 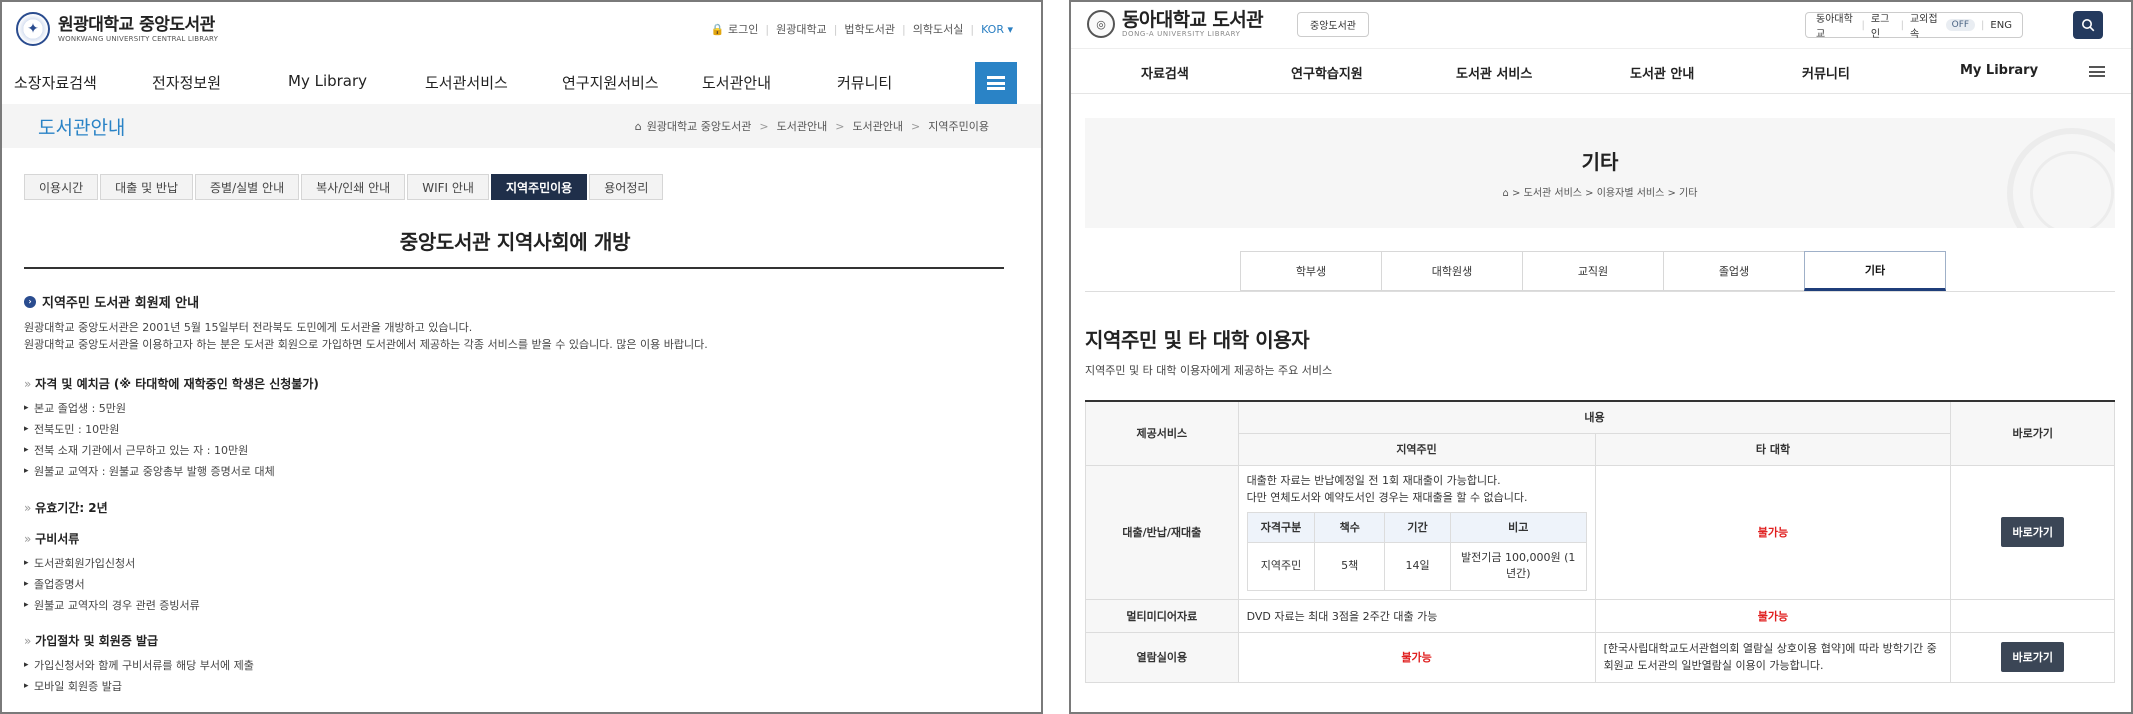 What do you see at coordinates (539, 187) in the screenshot?
I see `tab-local-residents: 지역주민이용` at bounding box center [539, 187].